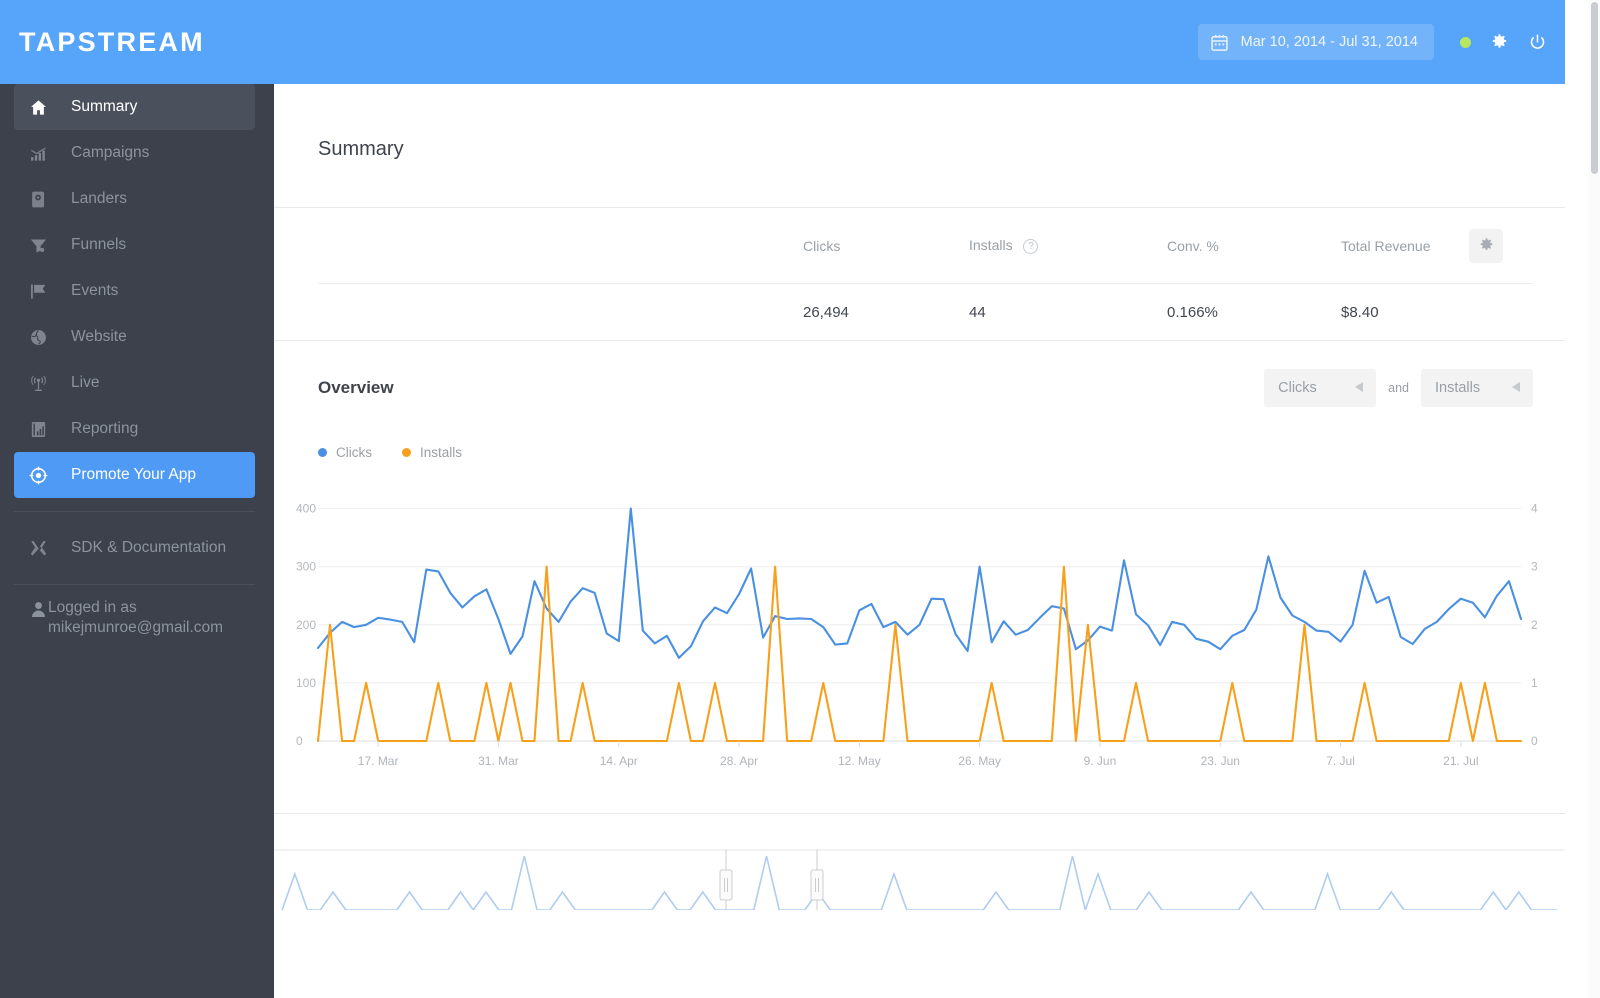 The height and width of the screenshot is (998, 1600). I want to click on y-axis-left-tick: 400, so click(306, 509).